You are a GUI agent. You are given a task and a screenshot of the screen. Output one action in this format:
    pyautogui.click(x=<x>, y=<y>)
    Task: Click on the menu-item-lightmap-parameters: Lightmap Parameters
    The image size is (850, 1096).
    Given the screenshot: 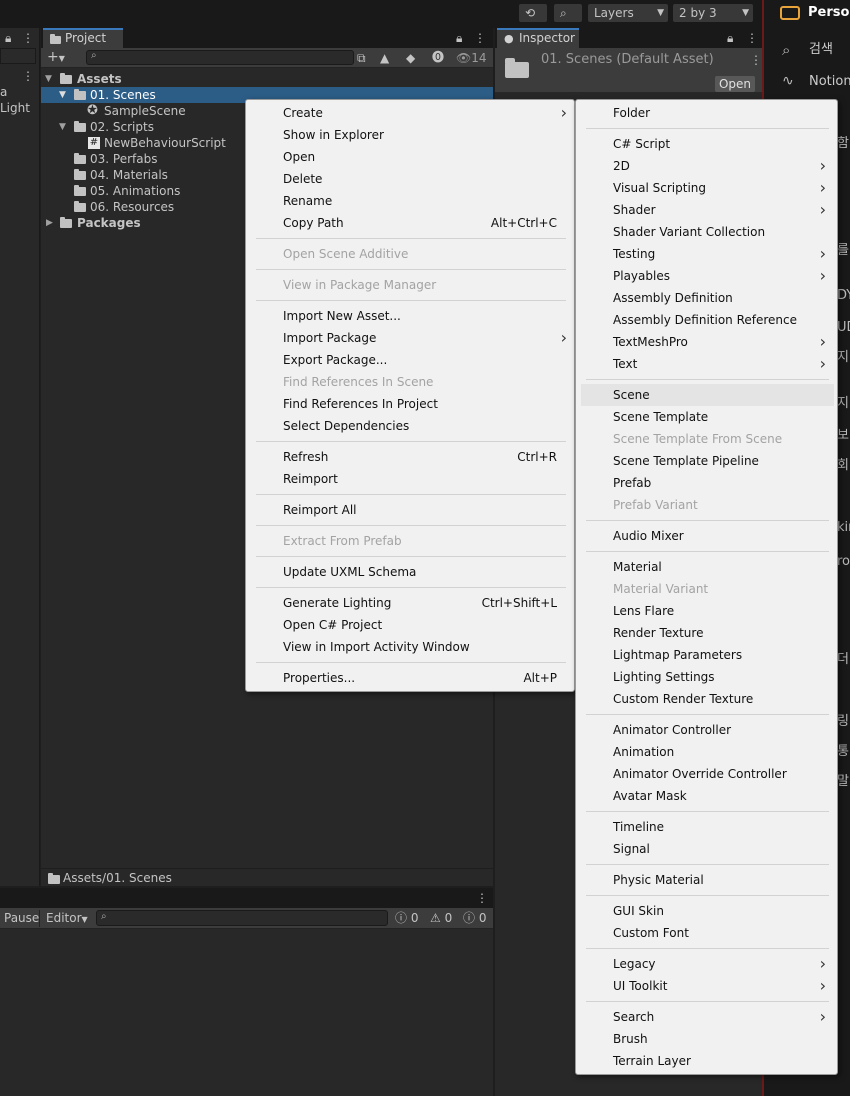 What is the action you would take?
    pyautogui.click(x=707, y=655)
    